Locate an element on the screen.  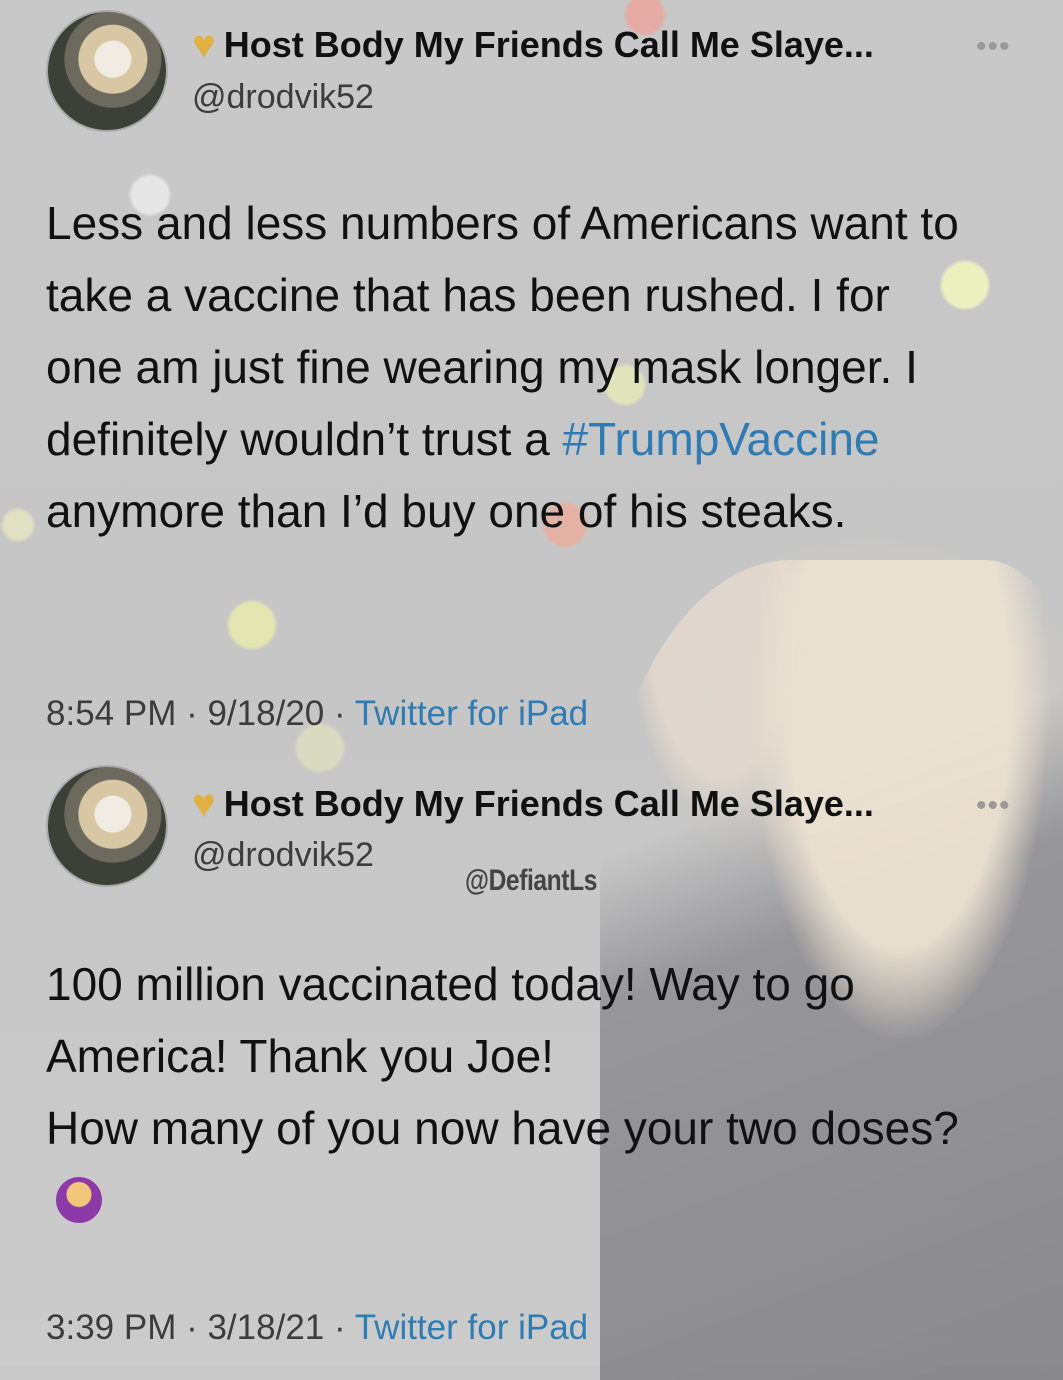
tweet-text-line: How many of you now have your two doses? is located at coordinates (506, 1164).